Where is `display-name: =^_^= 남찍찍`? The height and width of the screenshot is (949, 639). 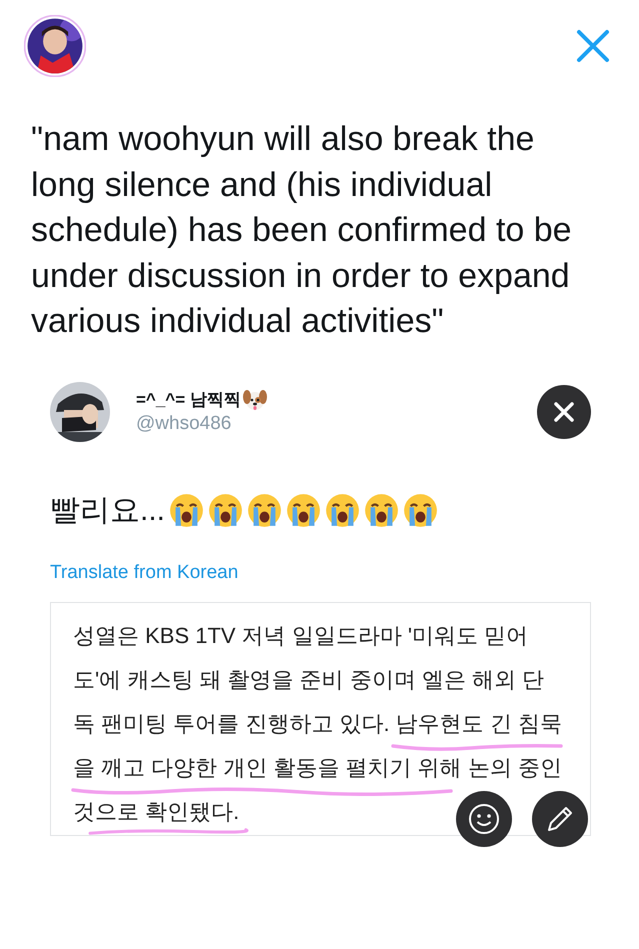 display-name: =^_^= 남찍찍 is located at coordinates (188, 400).